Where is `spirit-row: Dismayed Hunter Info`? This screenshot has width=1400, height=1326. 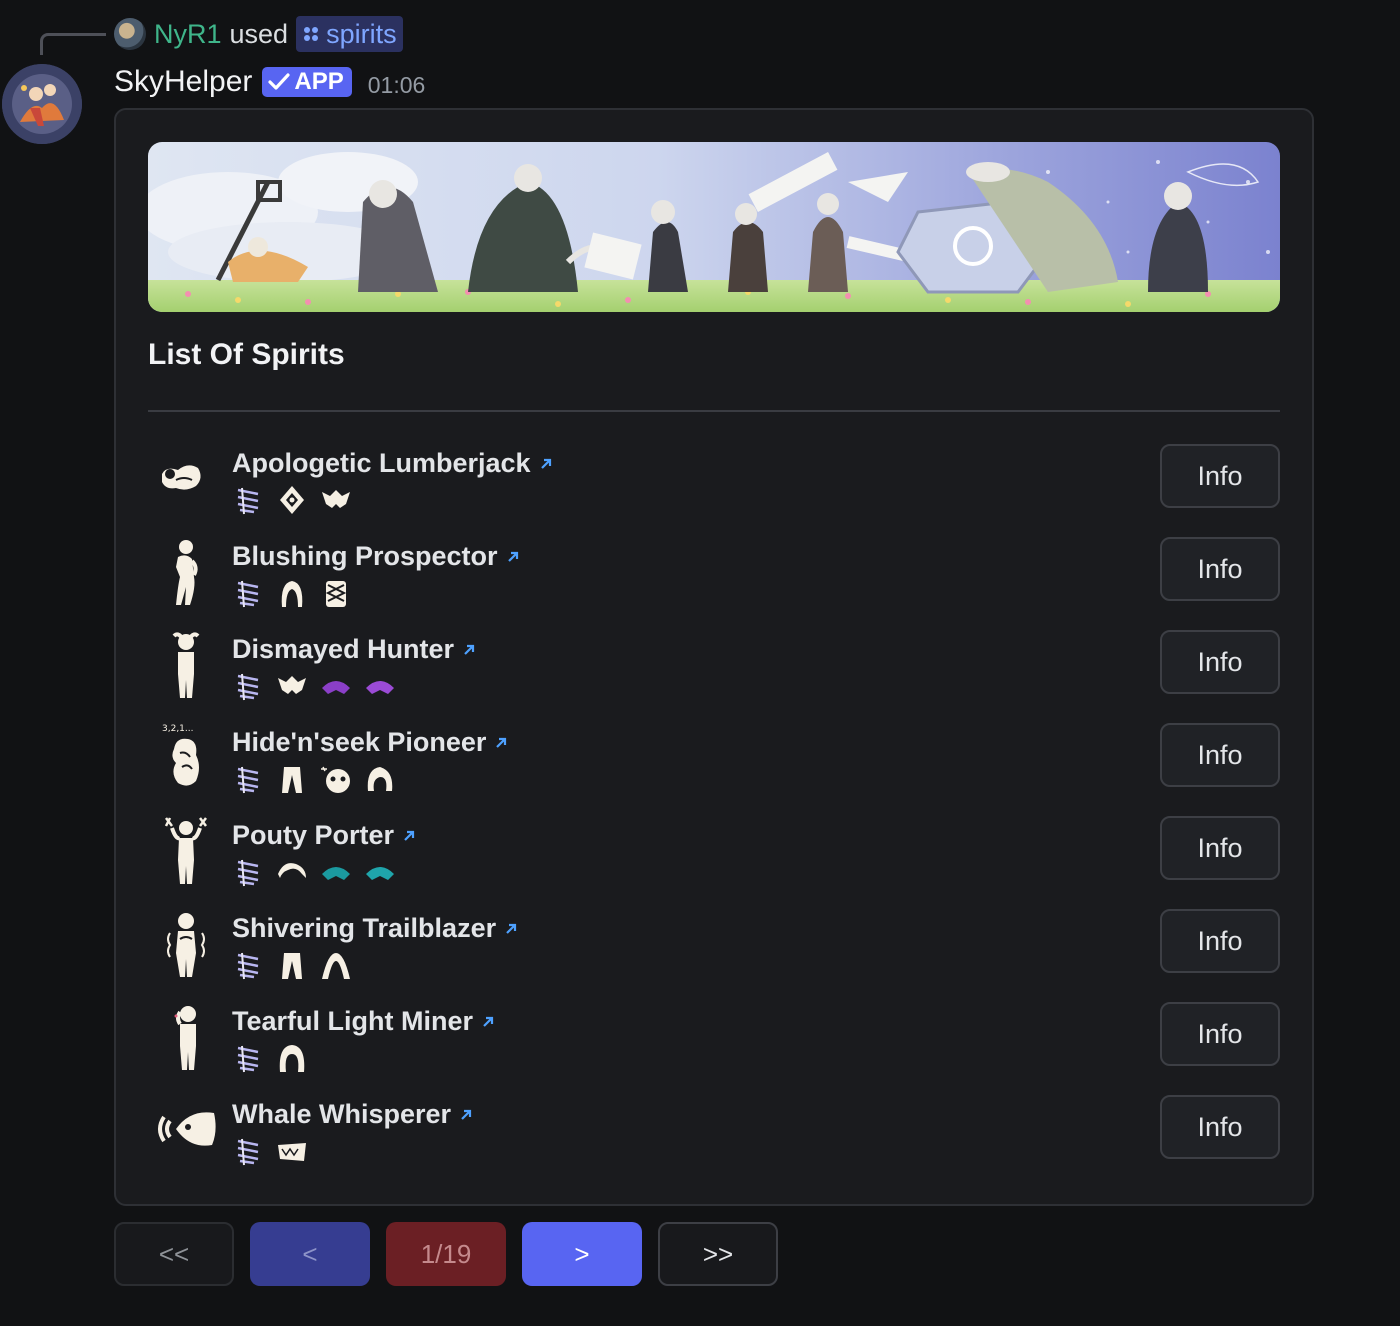 spirit-row: Dismayed Hunter Info is located at coordinates (714, 676).